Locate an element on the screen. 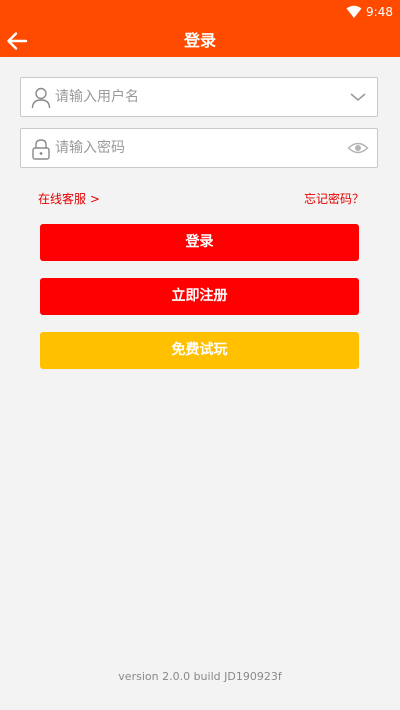 The width and height of the screenshot is (400, 710). page-title: 登录 is located at coordinates (199, 40).